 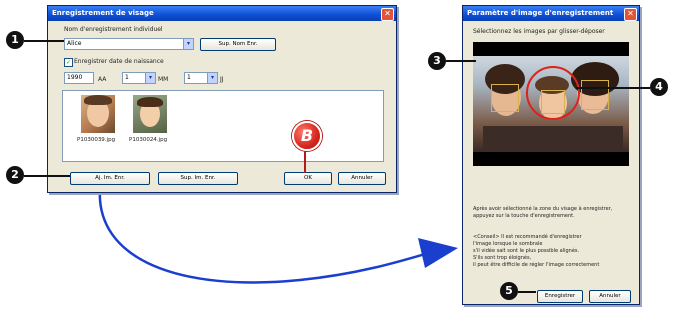 I want to click on month-value: 1, so click(x=127, y=77).